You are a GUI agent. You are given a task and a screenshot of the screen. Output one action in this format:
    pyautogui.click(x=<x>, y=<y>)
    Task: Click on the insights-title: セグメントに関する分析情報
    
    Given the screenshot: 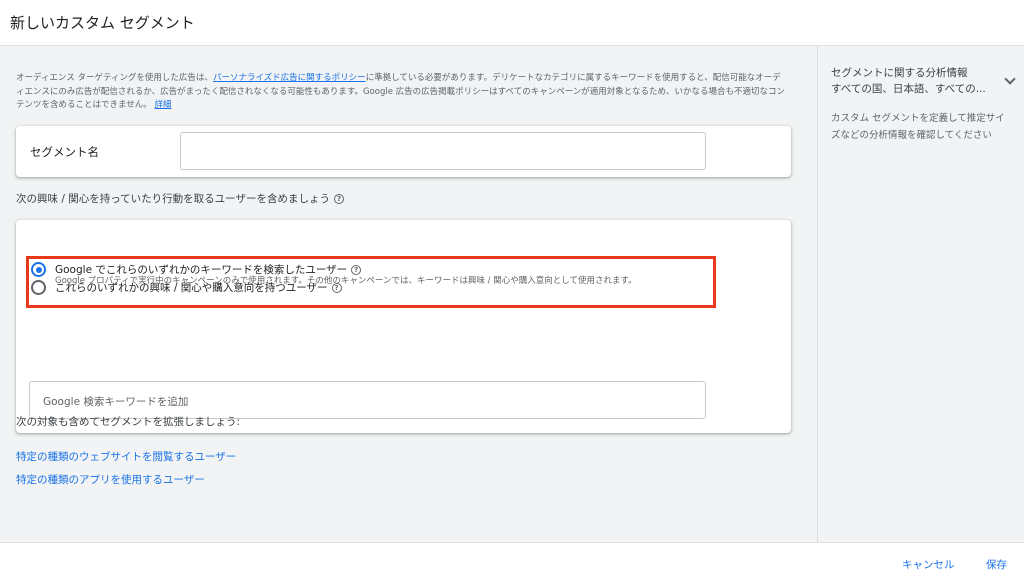 What is the action you would take?
    pyautogui.click(x=899, y=73)
    